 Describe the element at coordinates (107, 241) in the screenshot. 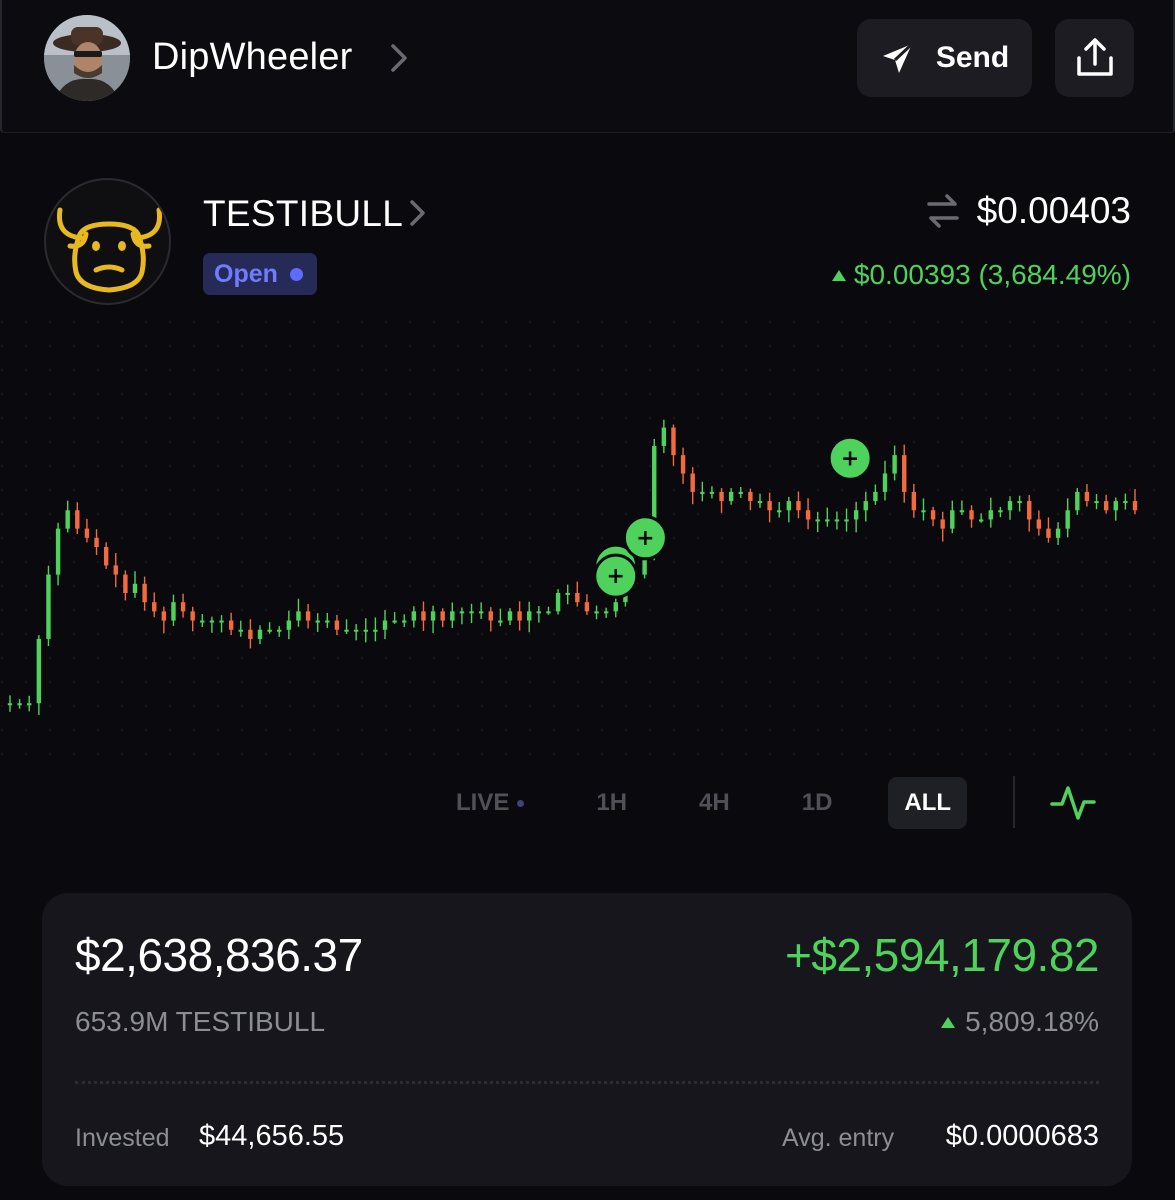

I see `token-logo` at that location.